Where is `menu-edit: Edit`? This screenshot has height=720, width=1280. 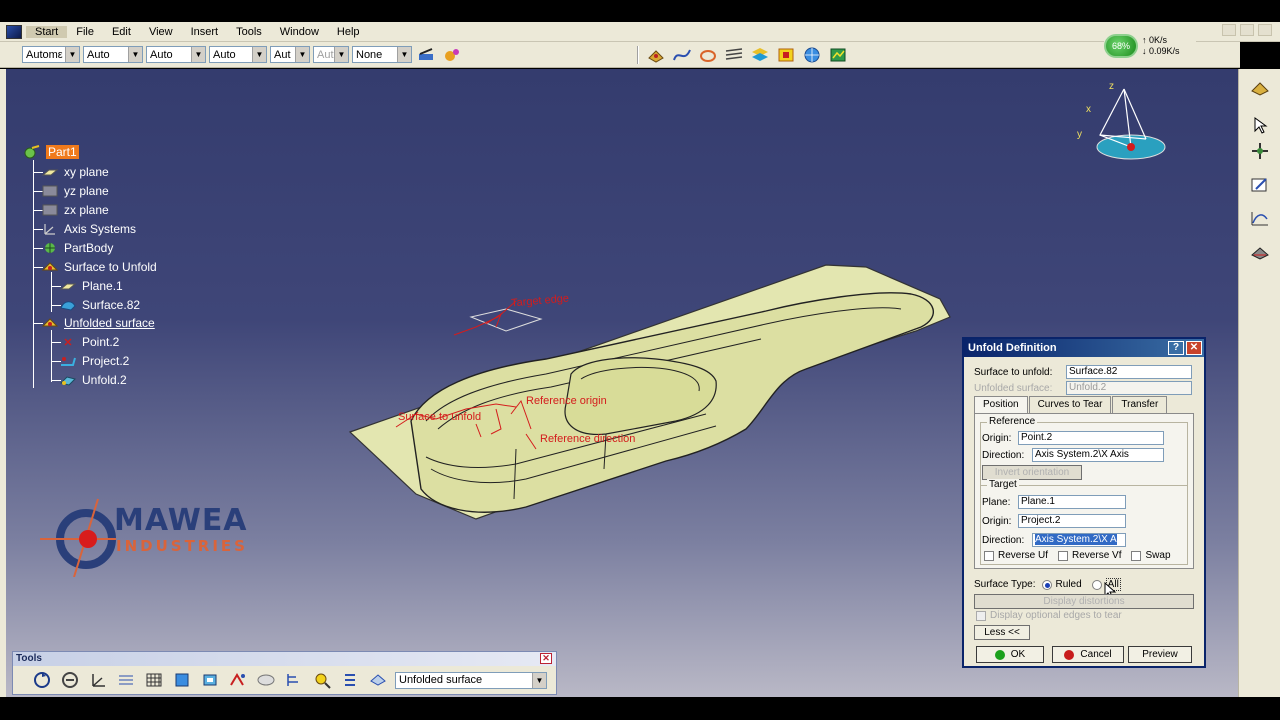 menu-edit: Edit is located at coordinates (121, 32).